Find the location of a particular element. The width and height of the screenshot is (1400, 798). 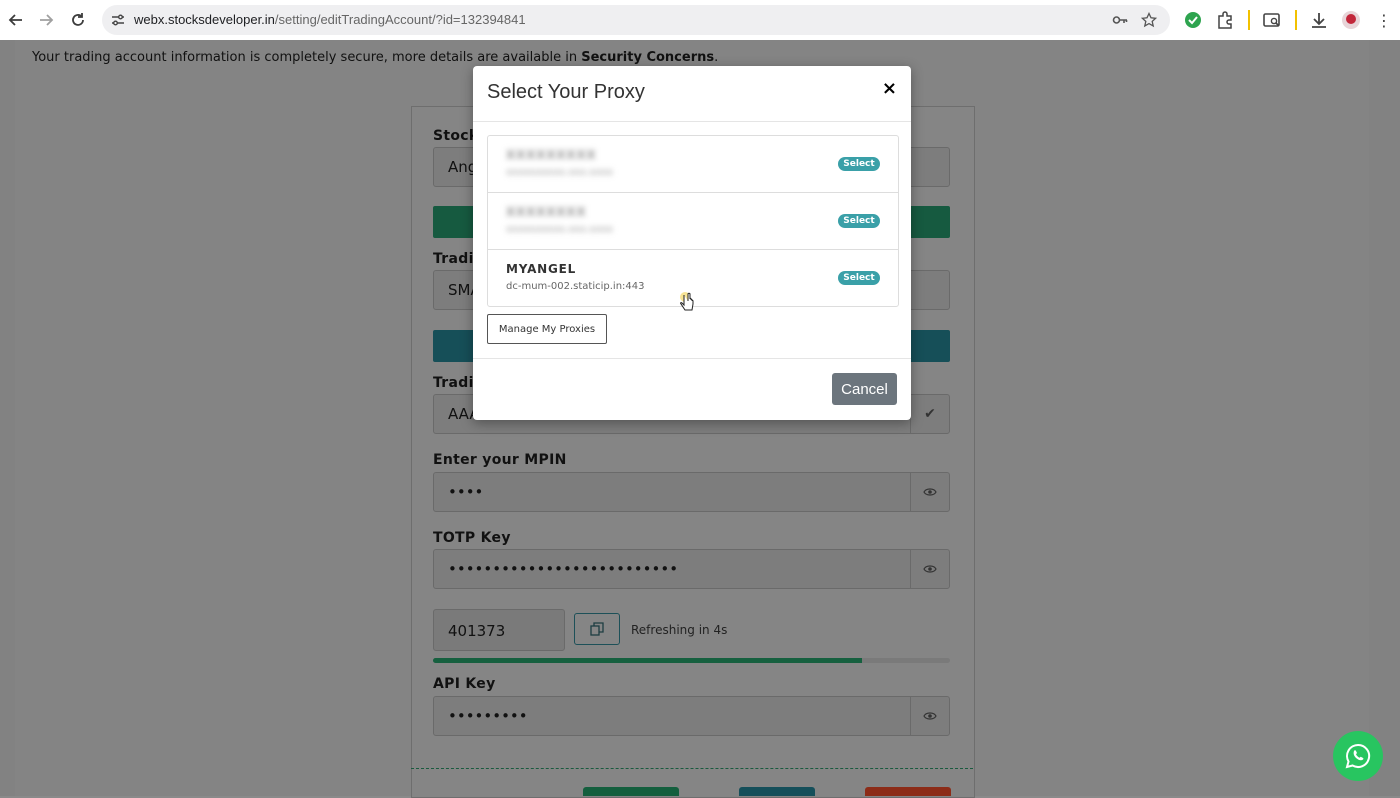

download-icon is located at coordinates (1319, 20).